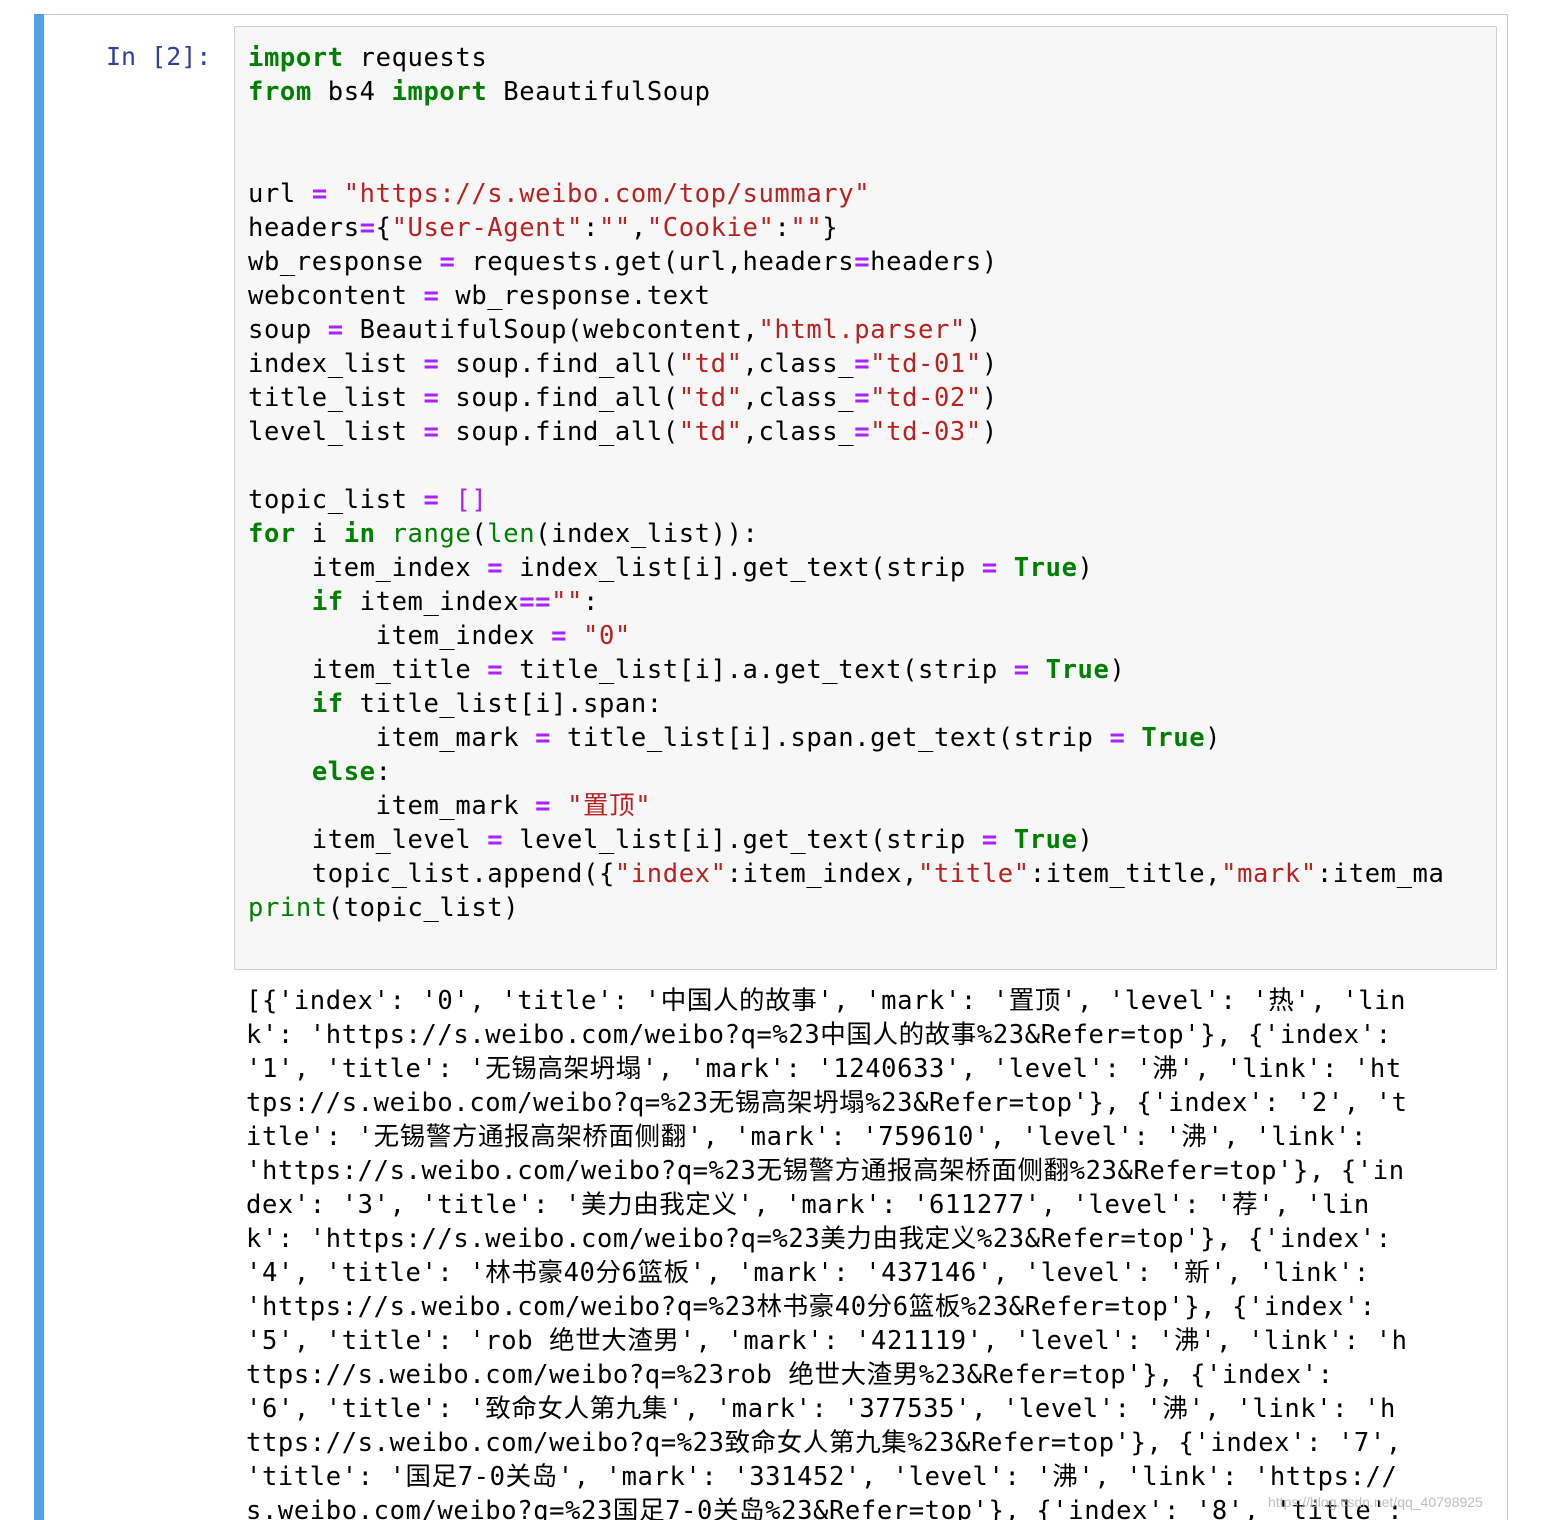  What do you see at coordinates (647, 534) in the screenshot?
I see `code-token: (index_list)):` at bounding box center [647, 534].